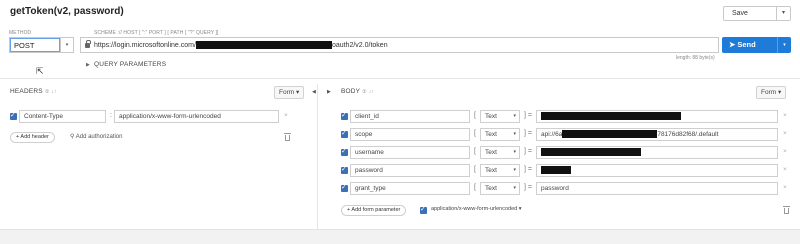  I want to click on headers-form-toggle: Form ▾, so click(289, 92).